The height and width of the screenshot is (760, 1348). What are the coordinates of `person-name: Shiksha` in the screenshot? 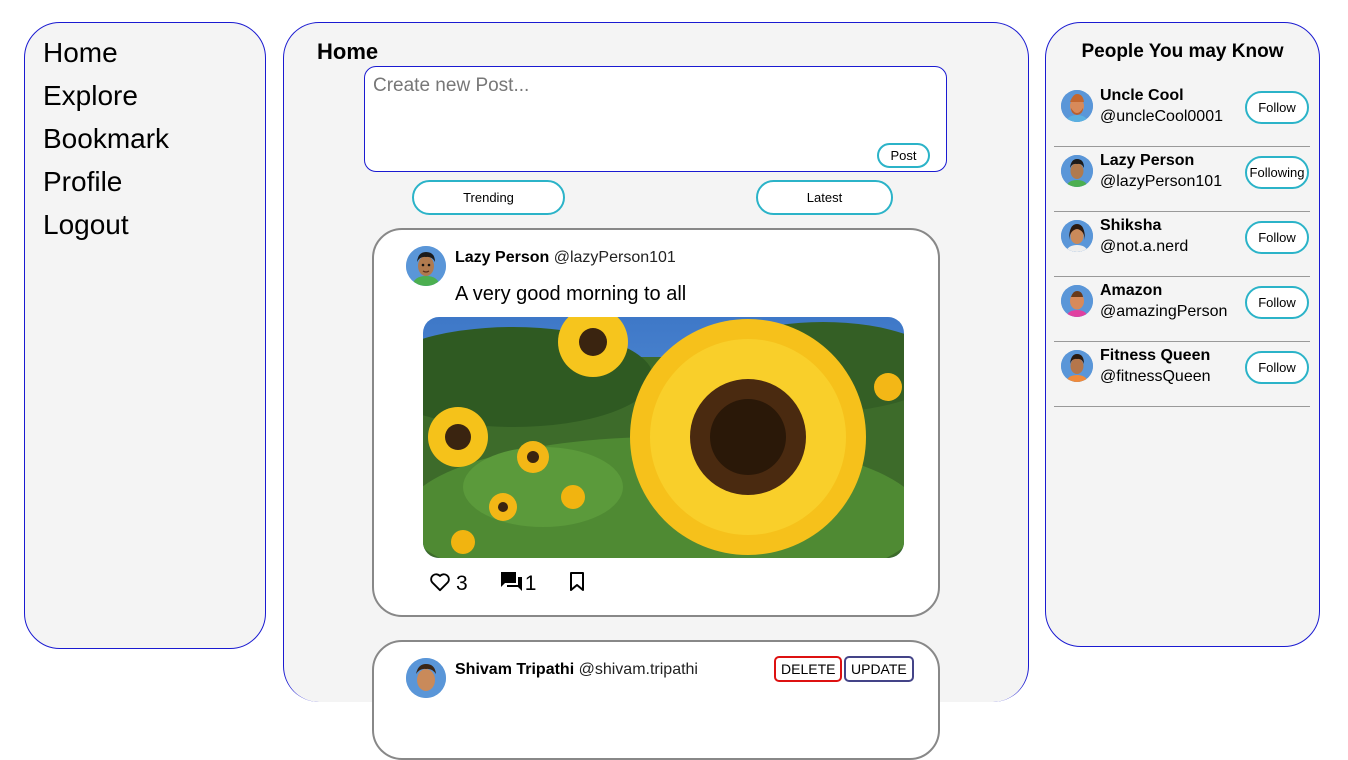 It's located at (1131, 225).